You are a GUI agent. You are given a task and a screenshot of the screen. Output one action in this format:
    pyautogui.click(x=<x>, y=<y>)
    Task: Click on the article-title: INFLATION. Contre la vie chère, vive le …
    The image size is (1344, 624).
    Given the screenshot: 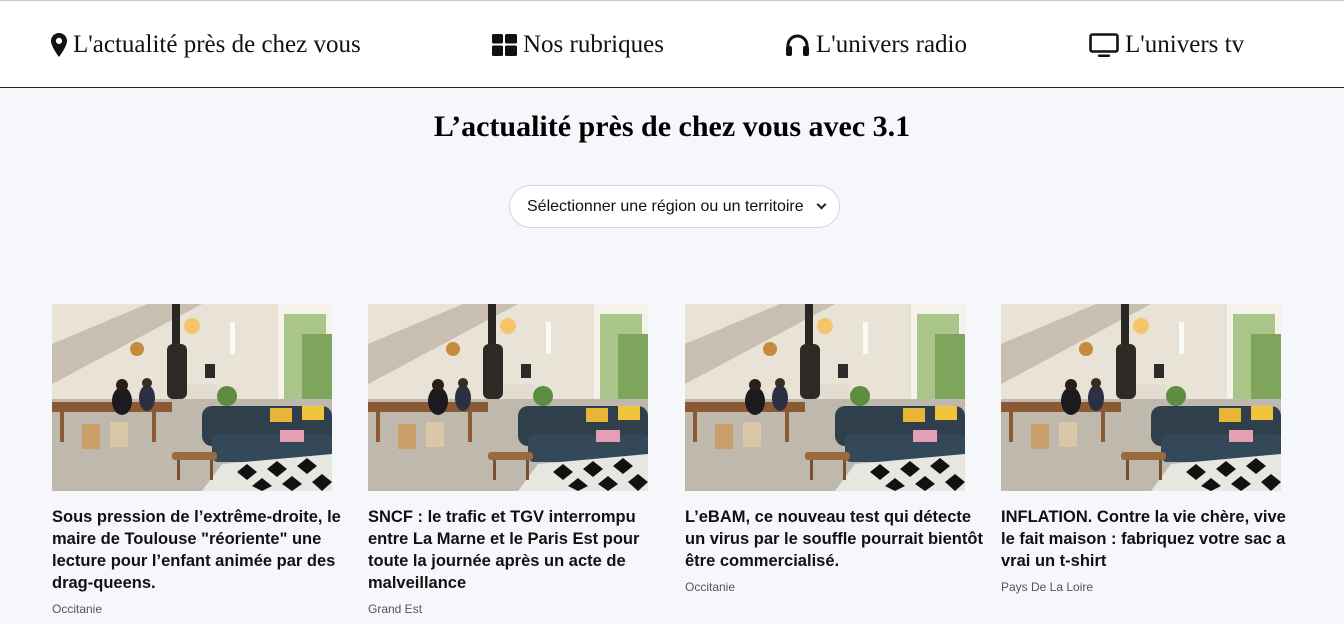 What is the action you would take?
    pyautogui.click(x=1151, y=539)
    